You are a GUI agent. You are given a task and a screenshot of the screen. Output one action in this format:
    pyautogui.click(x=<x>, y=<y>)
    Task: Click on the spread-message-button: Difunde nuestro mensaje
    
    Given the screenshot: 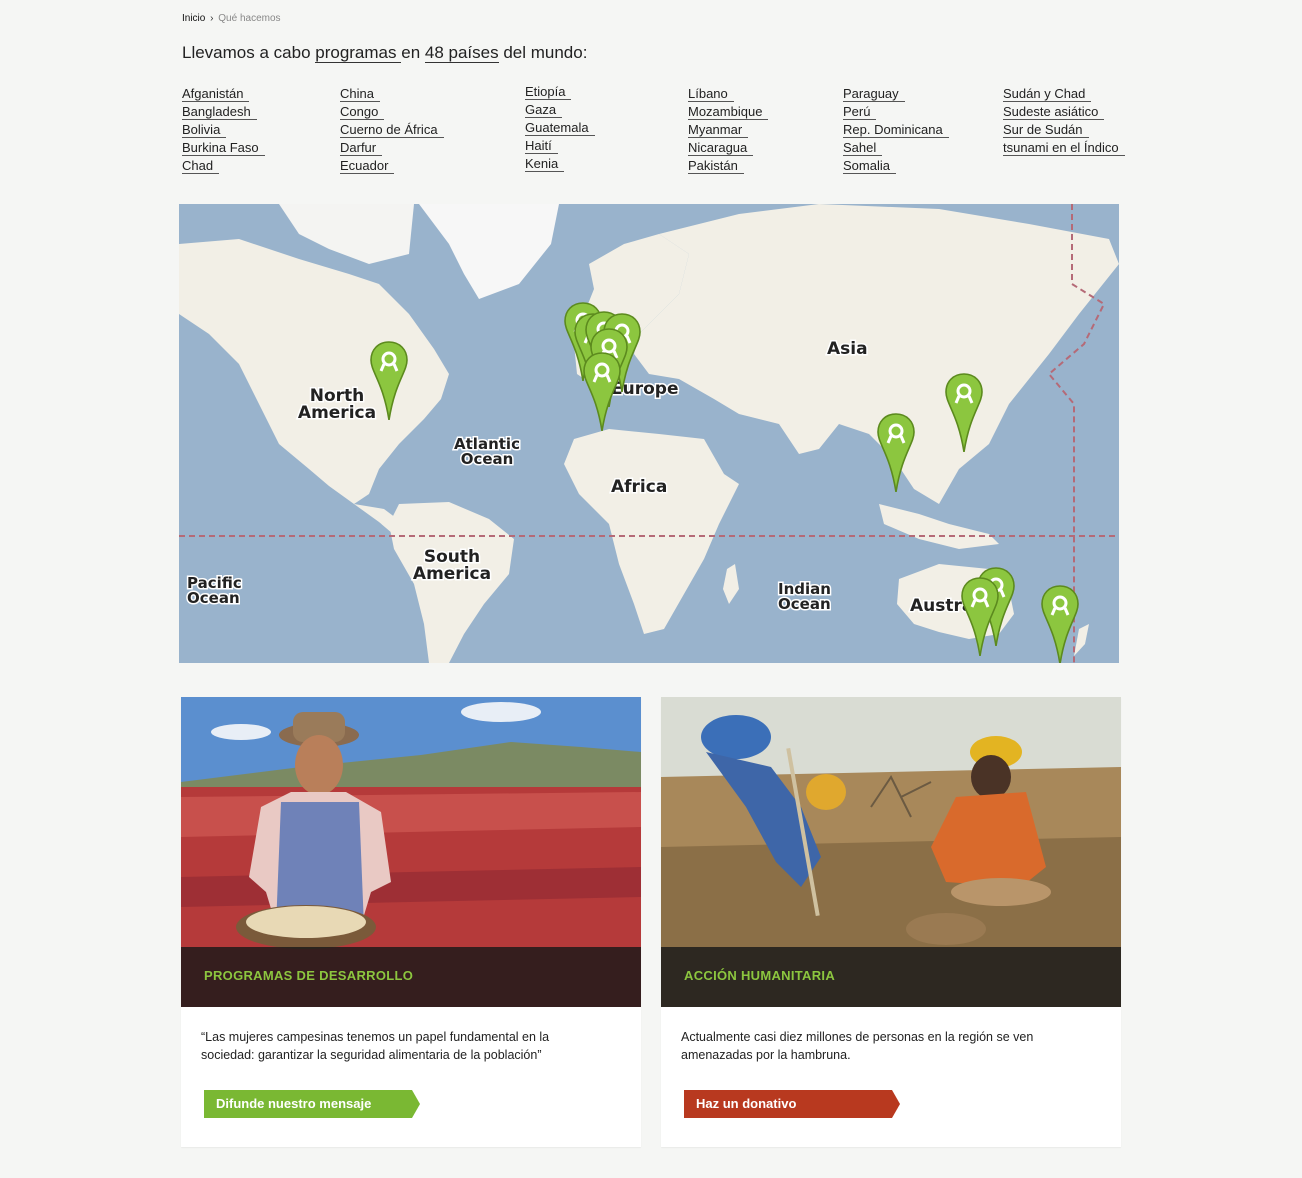 What is the action you would take?
    pyautogui.click(x=312, y=1104)
    